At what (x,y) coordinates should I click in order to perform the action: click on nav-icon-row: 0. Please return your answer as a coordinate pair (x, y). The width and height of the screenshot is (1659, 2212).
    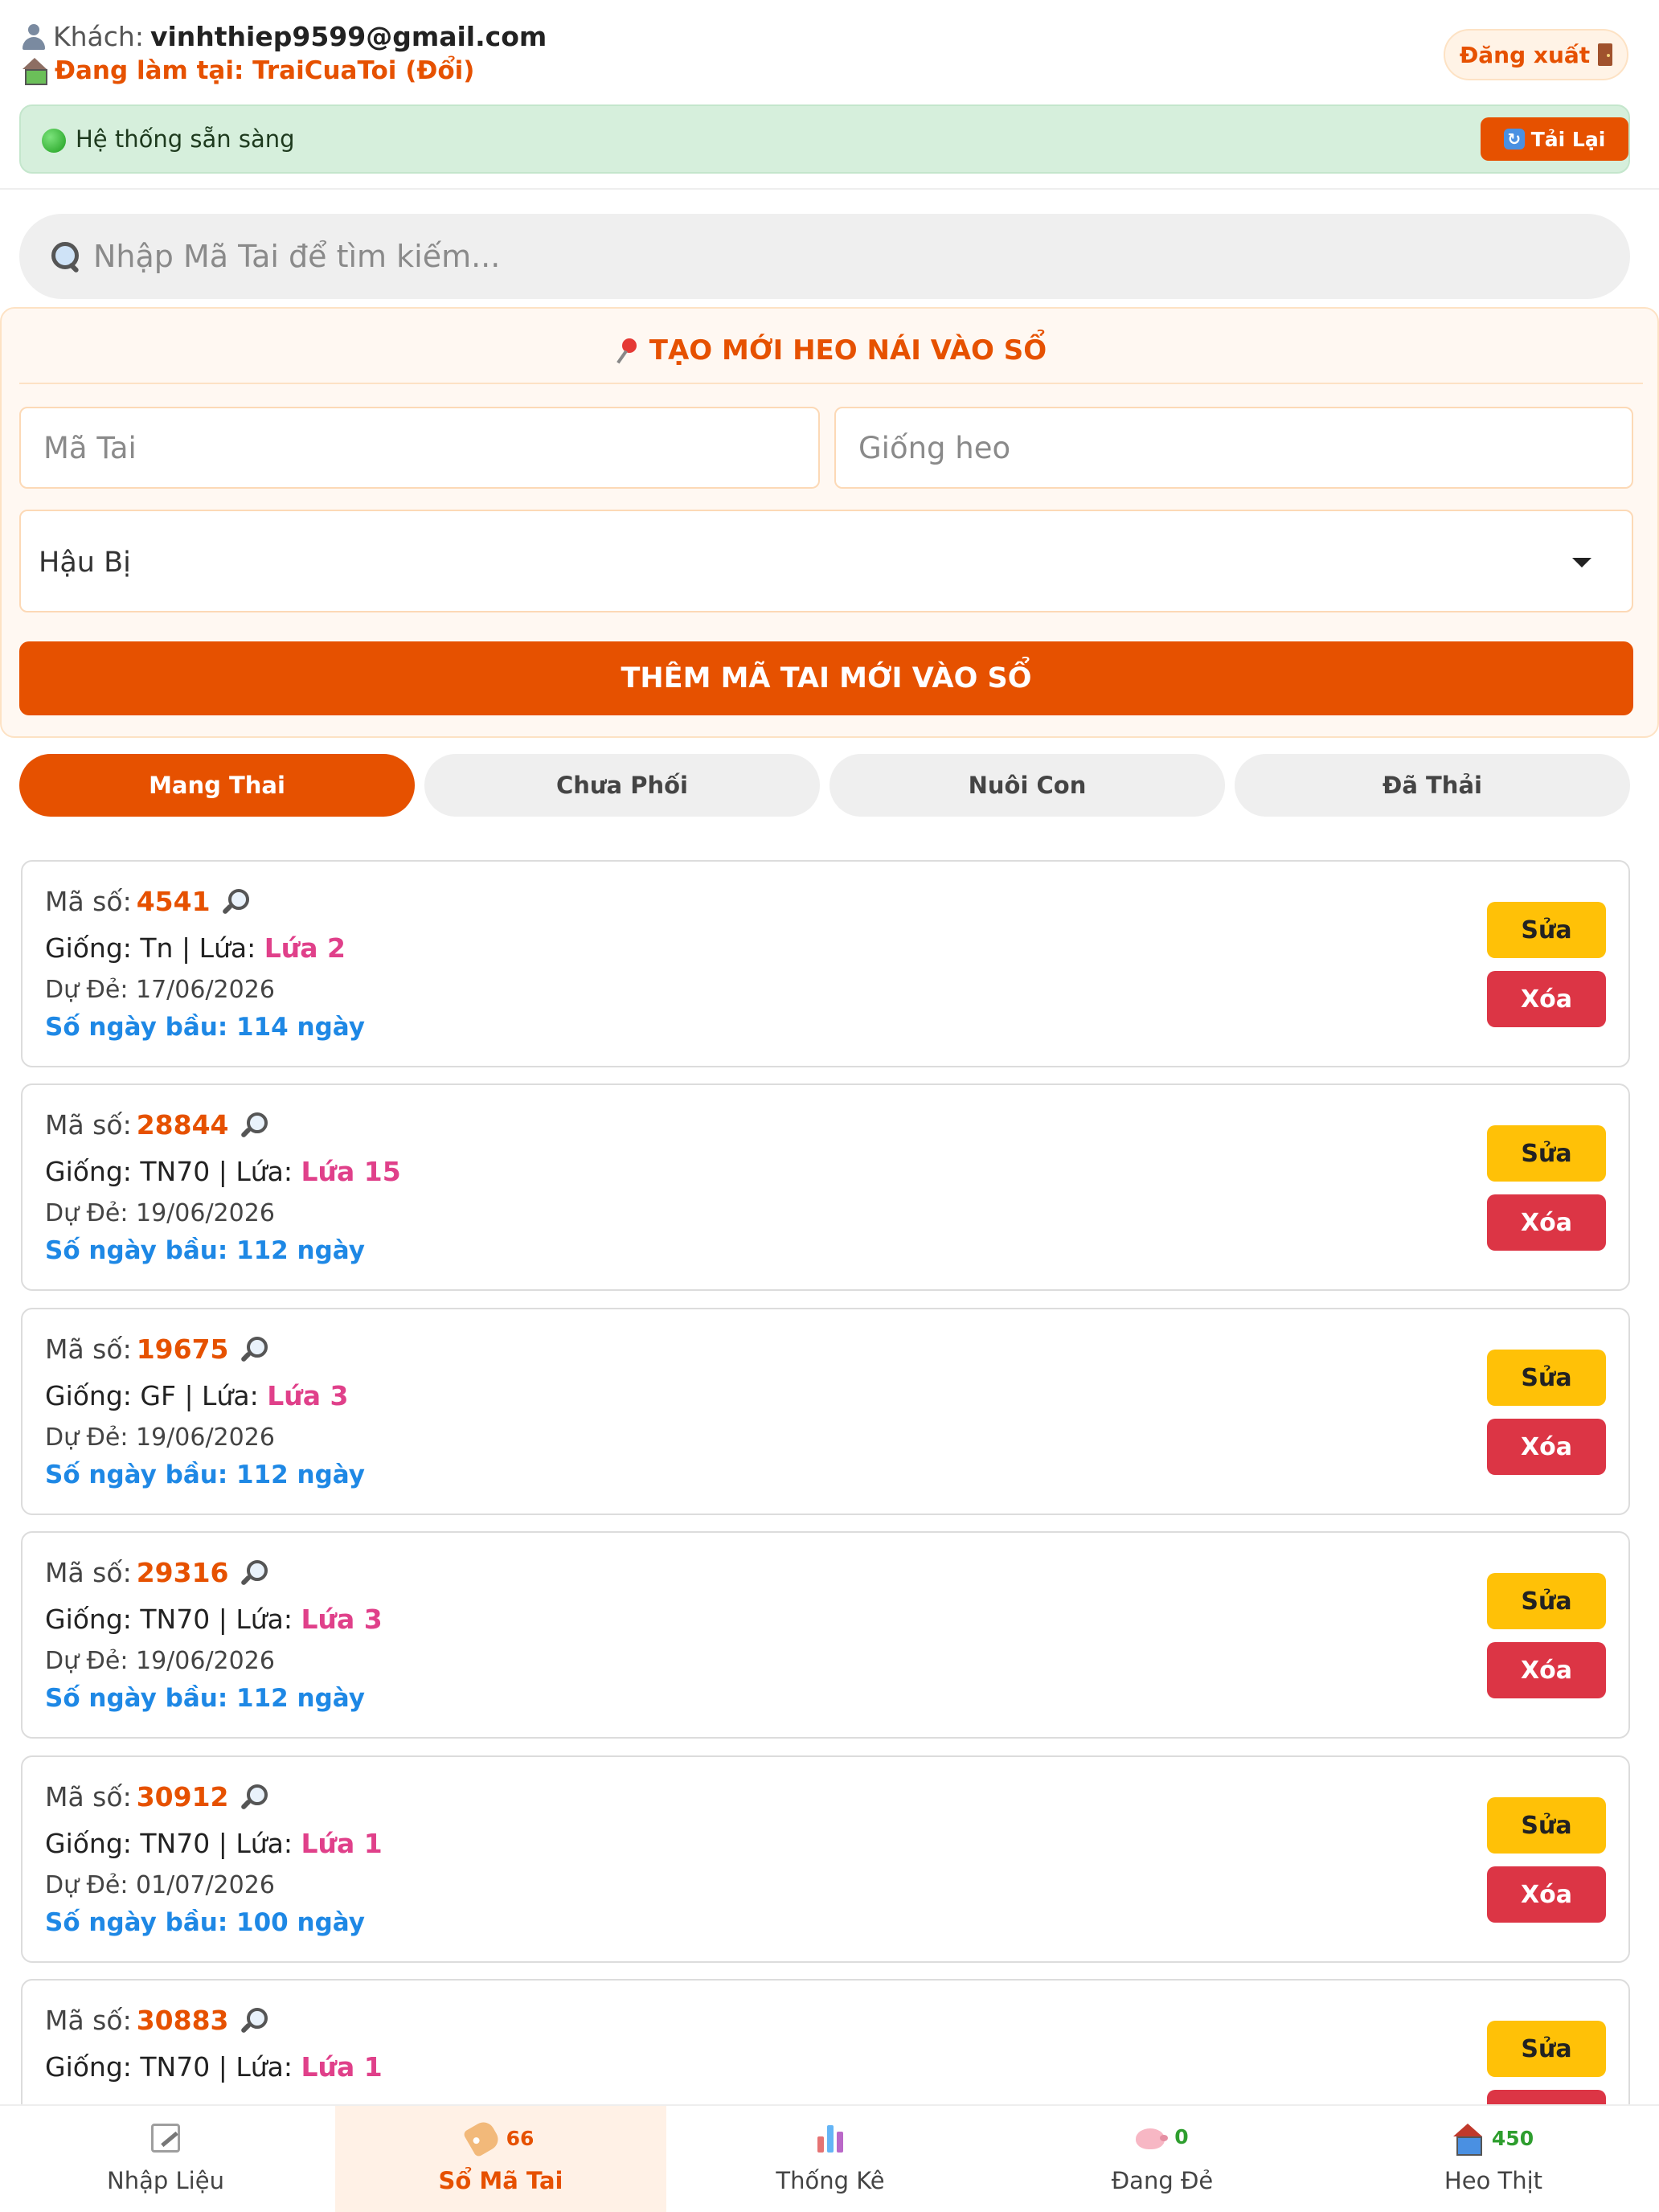
    Looking at the image, I should click on (1162, 2136).